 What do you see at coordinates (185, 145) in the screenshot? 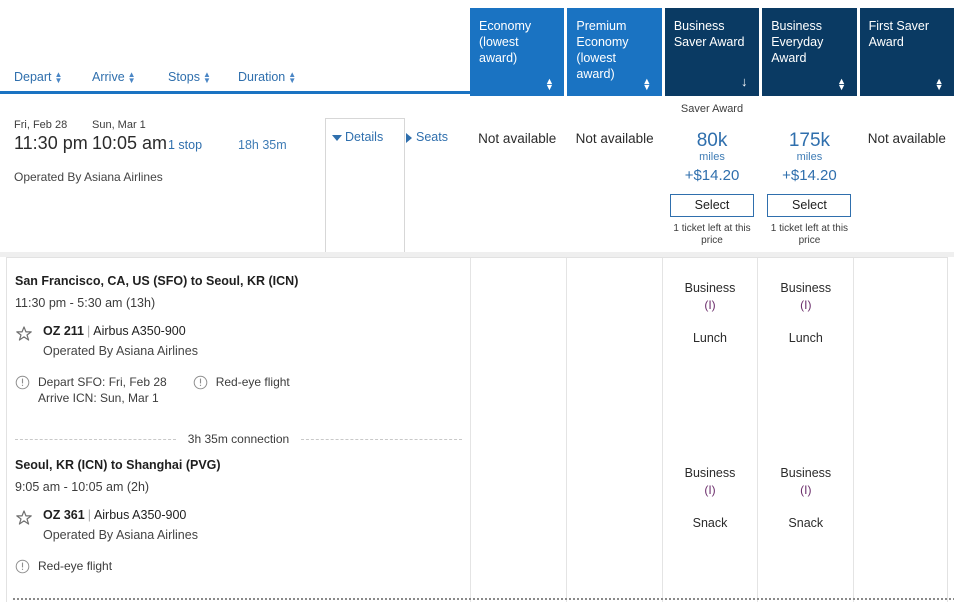
I see `stops-link: 1 stop` at bounding box center [185, 145].